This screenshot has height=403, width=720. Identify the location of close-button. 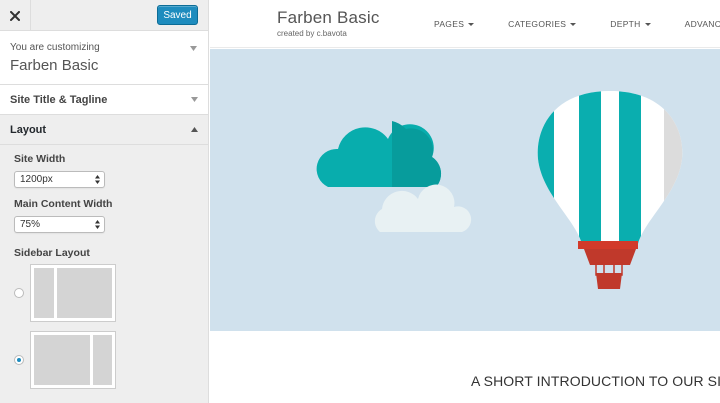
(15, 15).